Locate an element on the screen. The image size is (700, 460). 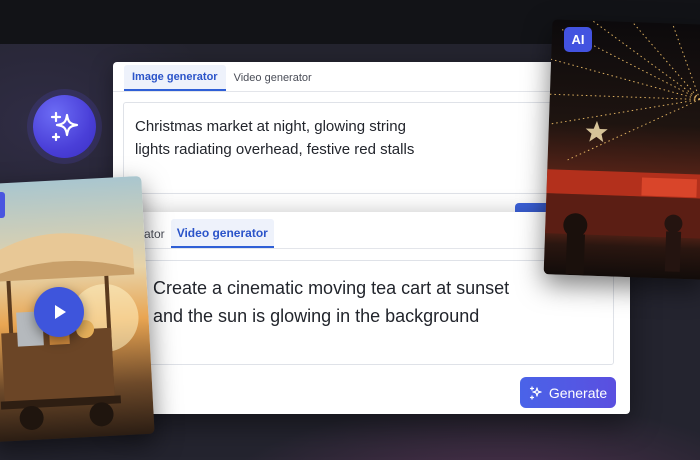
generate-button: Generate is located at coordinates (568, 392).